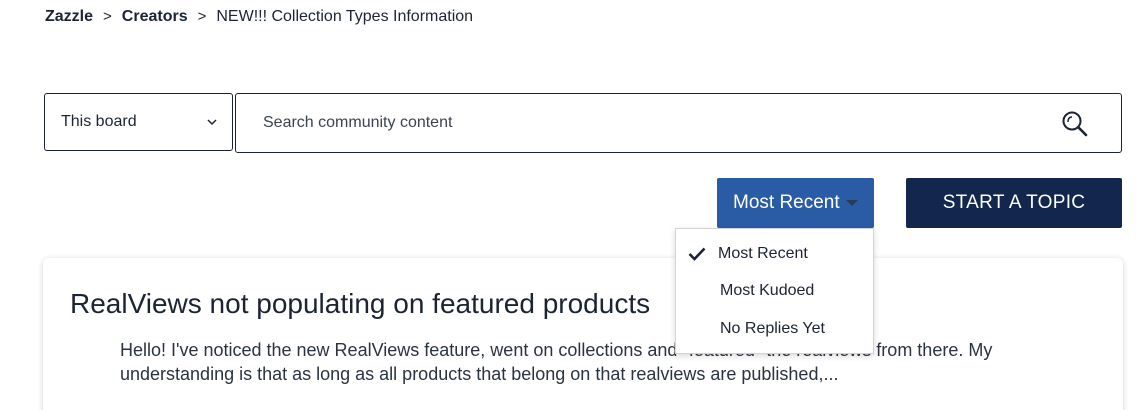 The height and width of the screenshot is (410, 1141). I want to click on sort-option-most-recent: Most Recent, so click(774, 254).